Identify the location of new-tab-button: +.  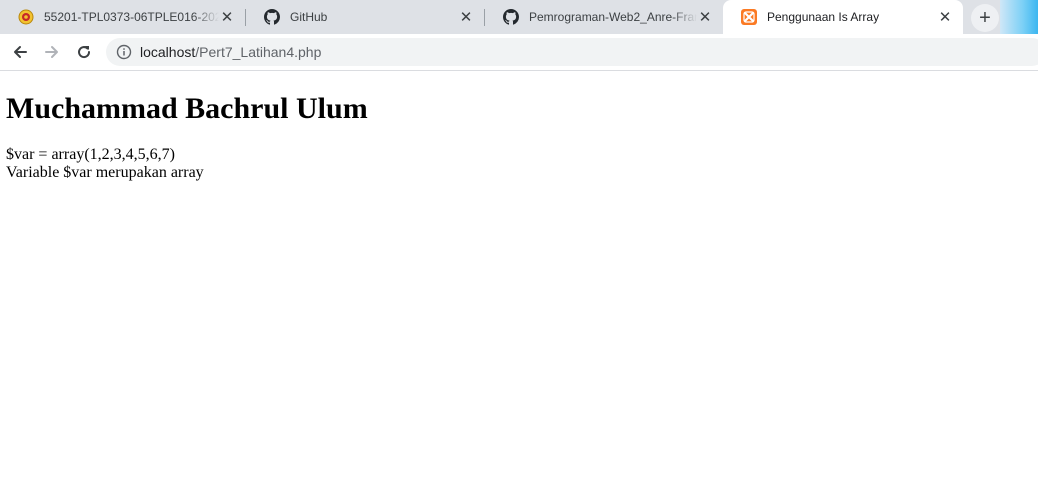
(985, 18).